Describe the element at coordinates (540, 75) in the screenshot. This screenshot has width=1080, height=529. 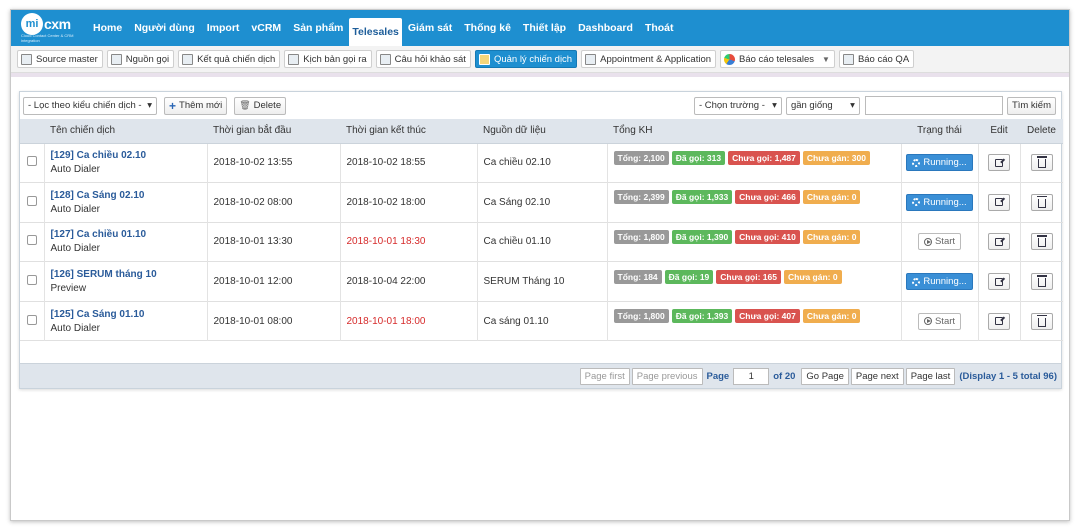
I see `divider` at that location.